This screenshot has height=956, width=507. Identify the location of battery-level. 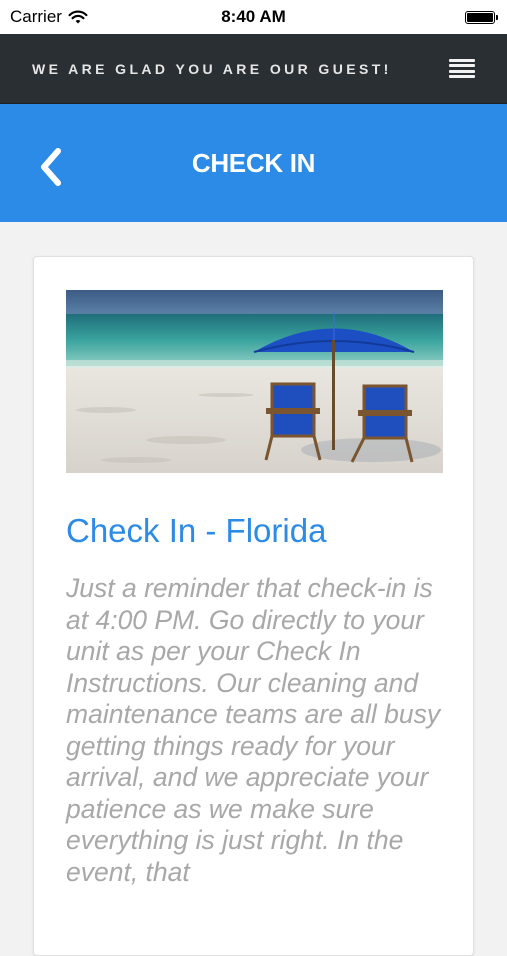
(480, 17).